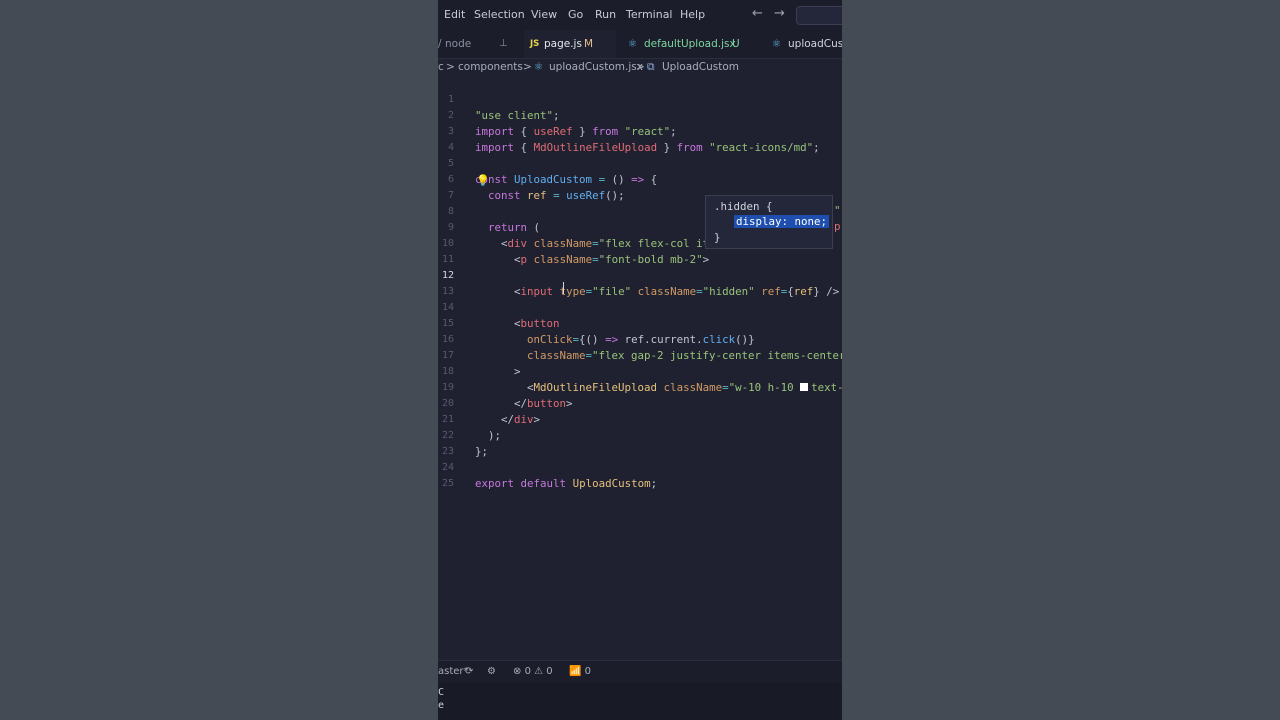  Describe the element at coordinates (640, 387) in the screenshot. I see `code-line: 19 </button>` at that location.